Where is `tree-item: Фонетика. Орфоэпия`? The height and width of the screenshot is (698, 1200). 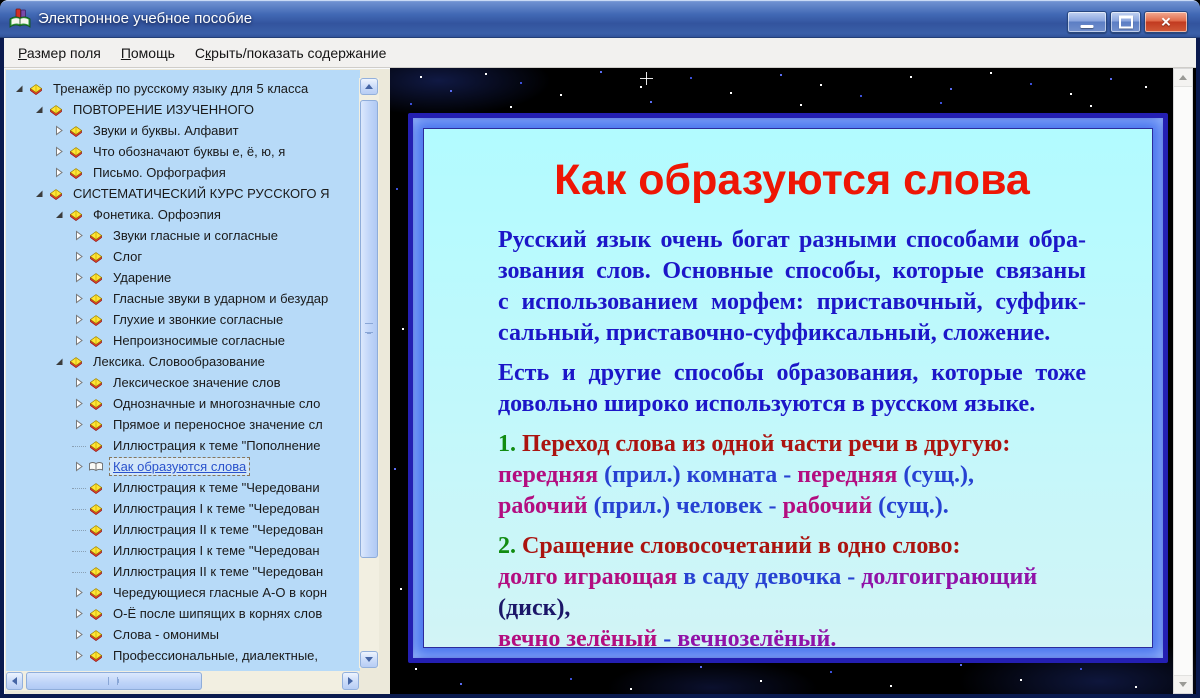 tree-item: Фонетика. Орфоэпия is located at coordinates (183, 214).